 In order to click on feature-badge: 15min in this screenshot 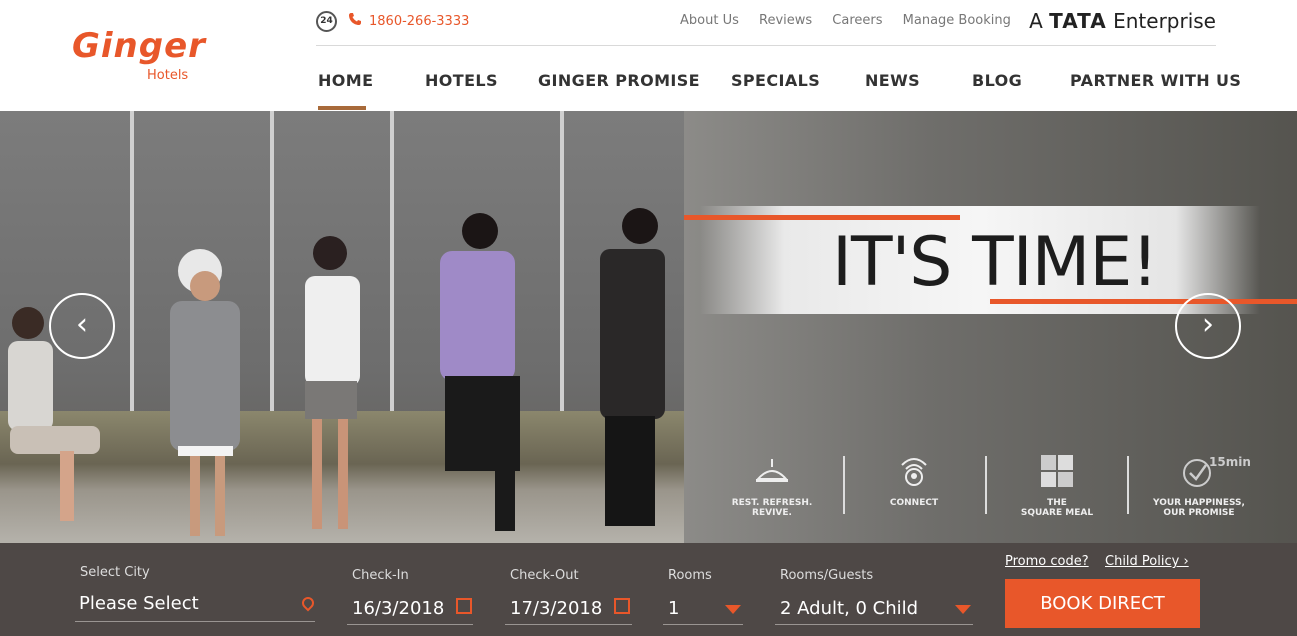, I will do `click(1230, 462)`.